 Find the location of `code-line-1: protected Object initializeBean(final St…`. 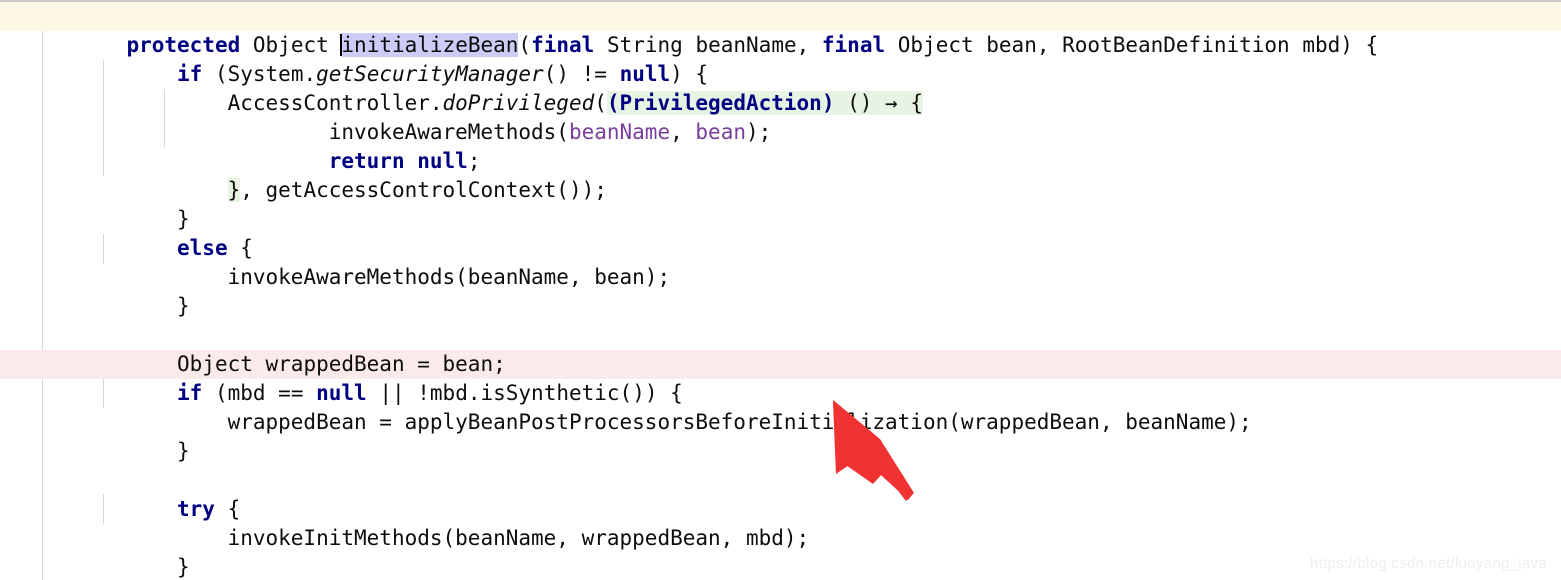

code-line-1: protected Object initializeBean(final St… is located at coordinates (780, 29).